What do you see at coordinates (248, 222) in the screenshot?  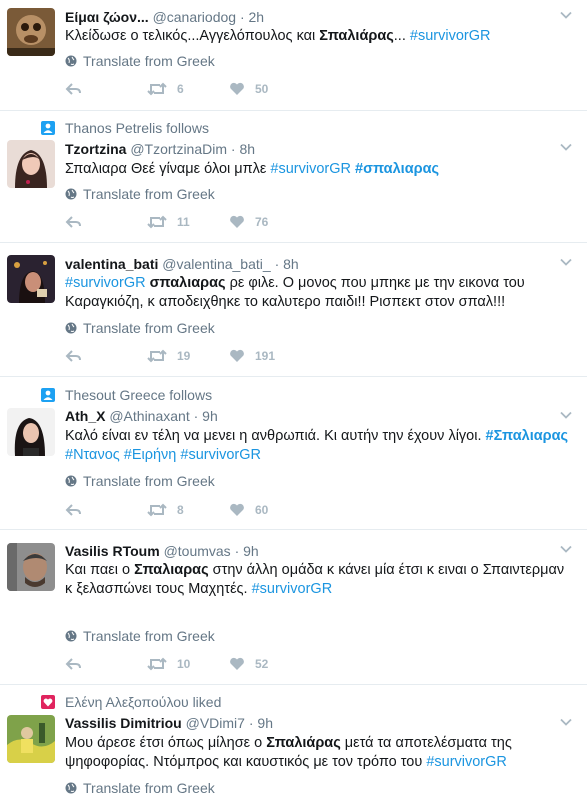 I see `like-button: 76` at bounding box center [248, 222].